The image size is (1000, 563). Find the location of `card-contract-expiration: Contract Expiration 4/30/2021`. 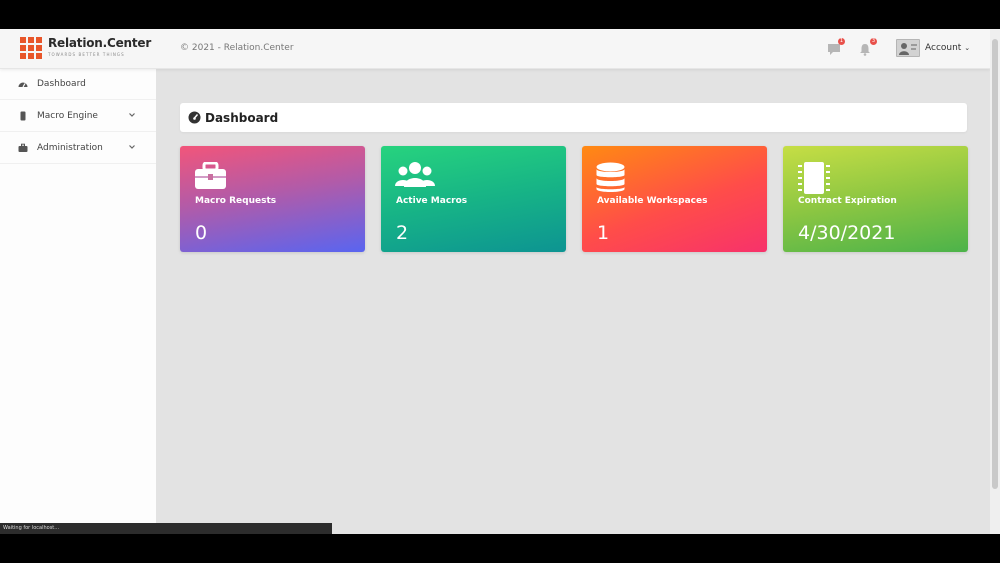

card-contract-expiration: Contract Expiration 4/30/2021 is located at coordinates (875, 199).